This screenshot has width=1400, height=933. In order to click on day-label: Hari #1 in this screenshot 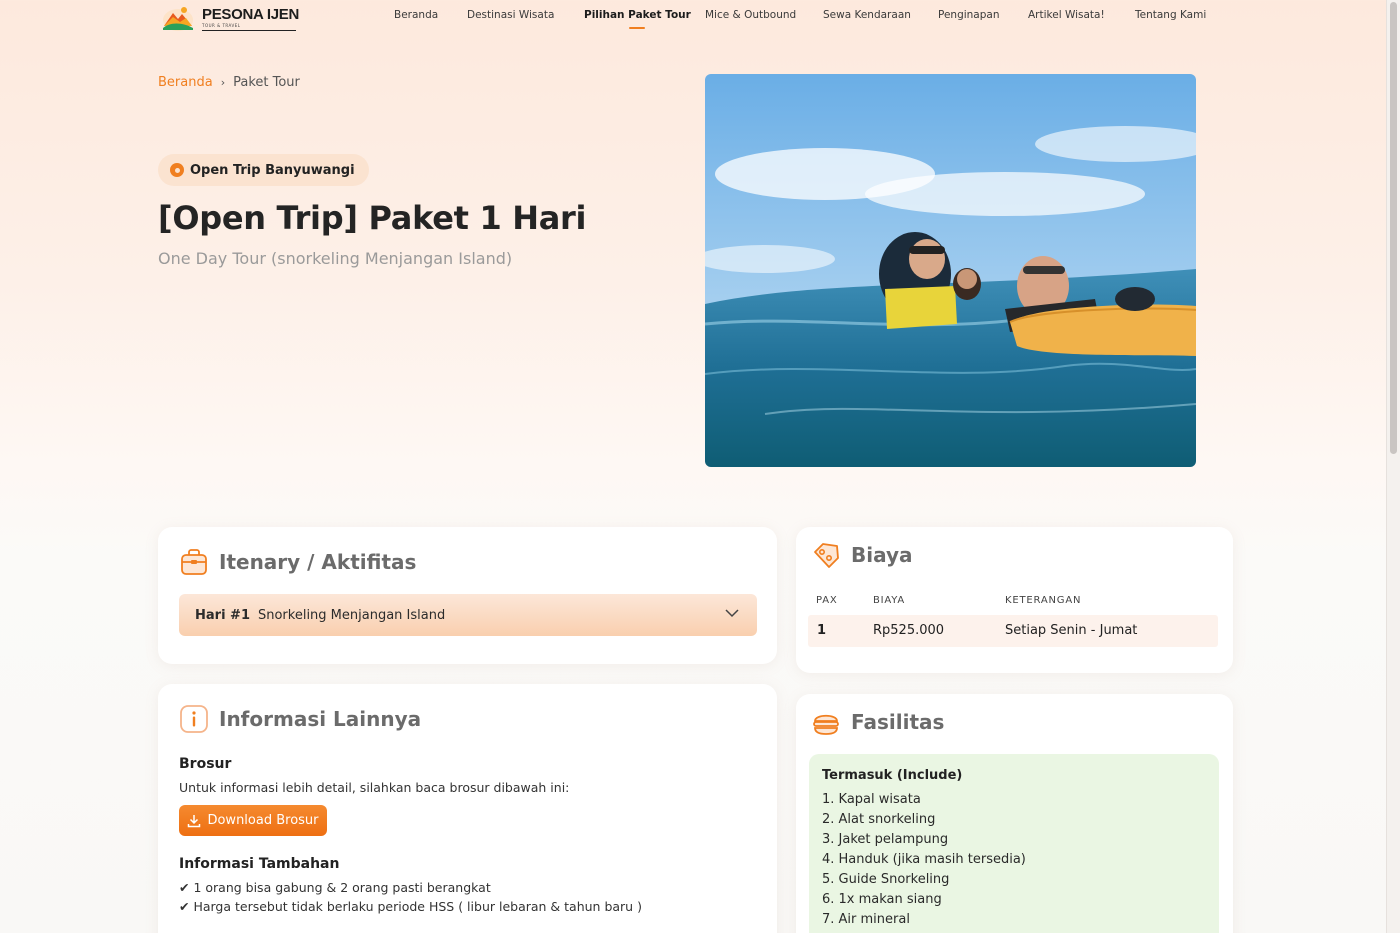, I will do `click(222, 615)`.